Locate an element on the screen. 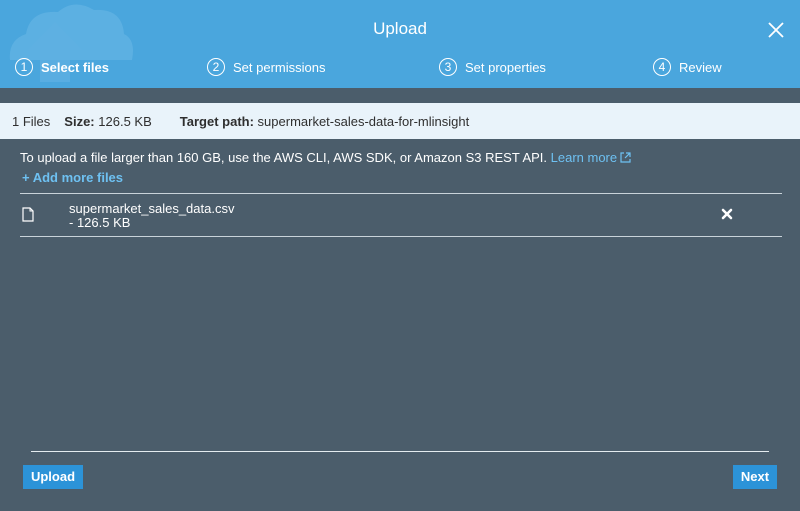  step-number: 4 is located at coordinates (662, 67).